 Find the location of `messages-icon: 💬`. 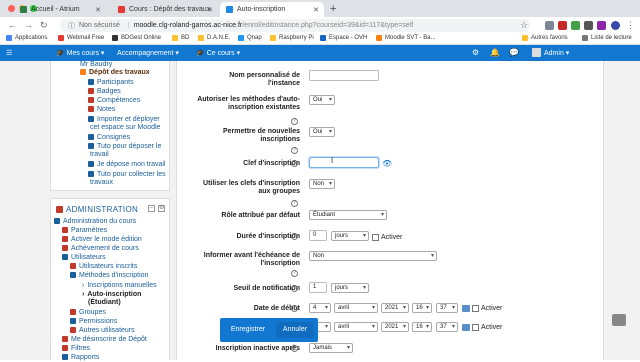

messages-icon: 💬 is located at coordinates (514, 52).